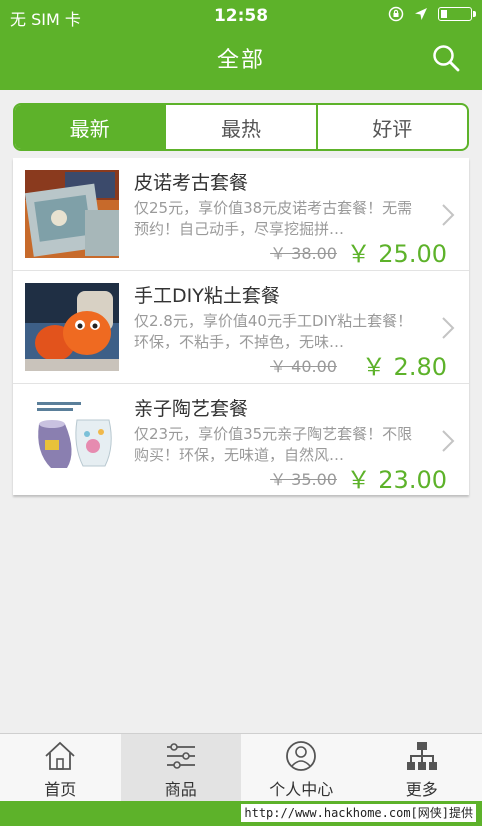 This screenshot has width=482, height=826. Describe the element at coordinates (60, 755) in the screenshot. I see `home-icon` at that location.